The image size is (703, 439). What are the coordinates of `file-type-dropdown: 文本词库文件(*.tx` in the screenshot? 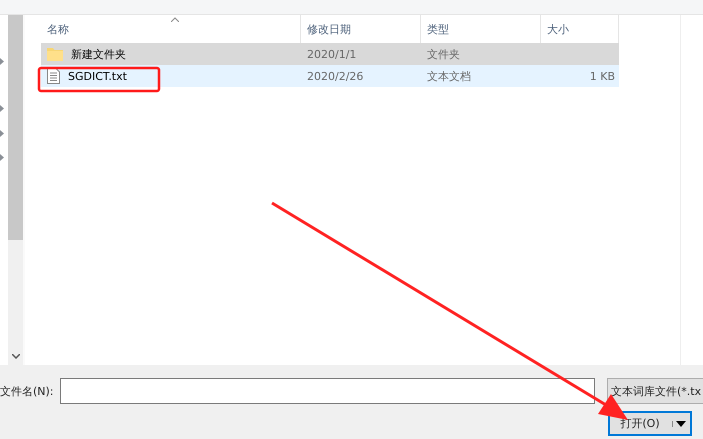 It's located at (655, 391).